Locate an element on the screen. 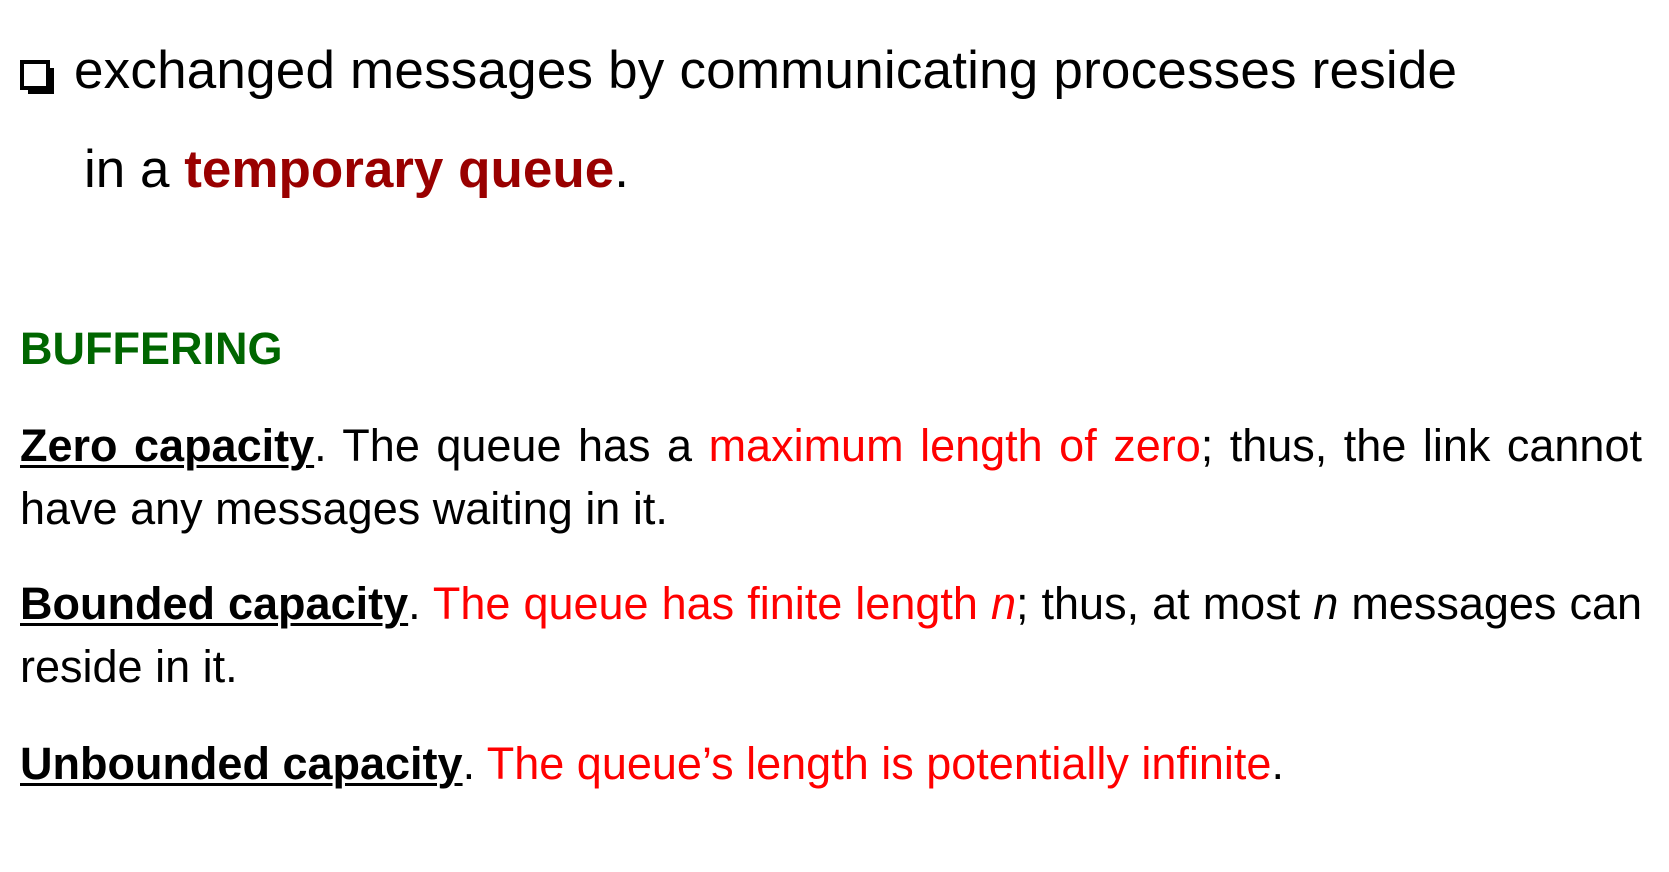 This screenshot has width=1669, height=872. unbounded-capacity-end: . is located at coordinates (1277, 763).